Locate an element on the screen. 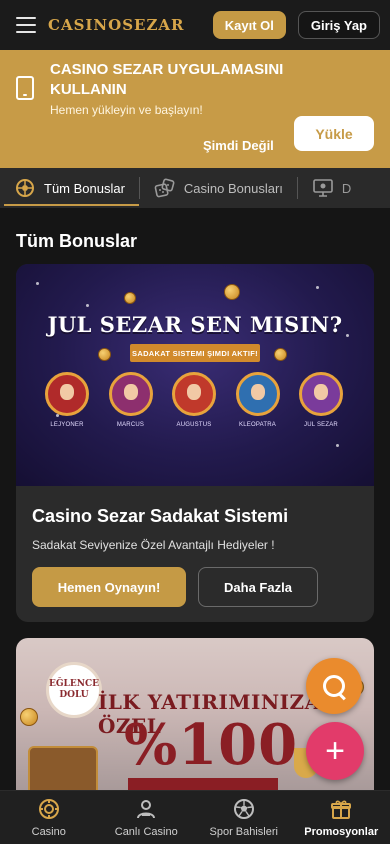  character-avatar: AUGUSTUS is located at coordinates (194, 400).